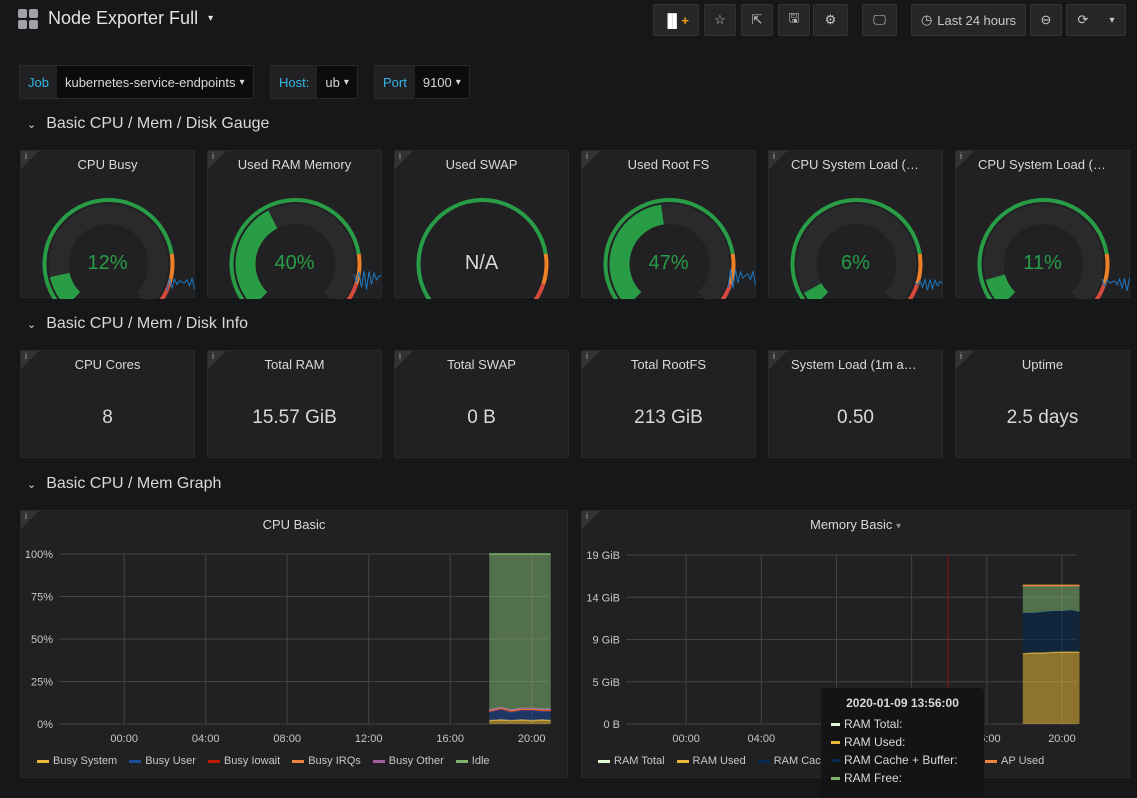 The height and width of the screenshot is (798, 1137). What do you see at coordinates (1042, 364) in the screenshot?
I see `panel-title: Uptime` at bounding box center [1042, 364].